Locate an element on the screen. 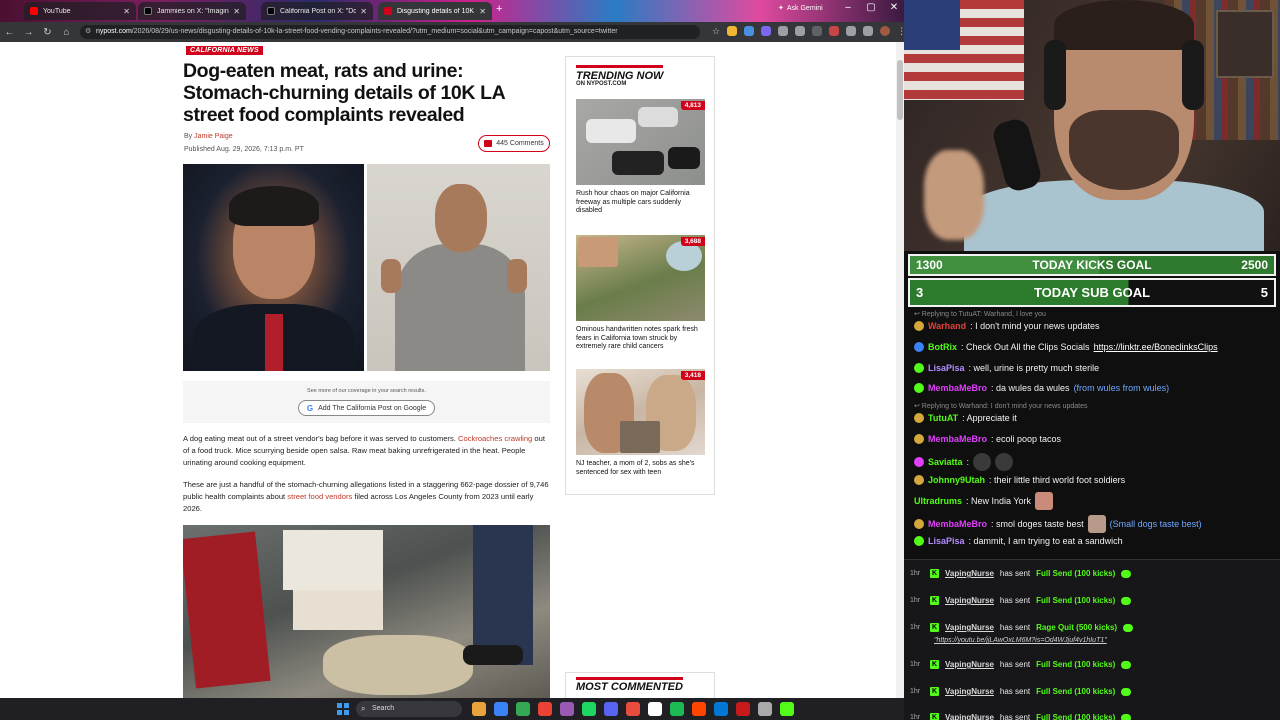 This screenshot has height=720, width=1280. street-food-vendors-link: street food vendors is located at coordinates (319, 496).